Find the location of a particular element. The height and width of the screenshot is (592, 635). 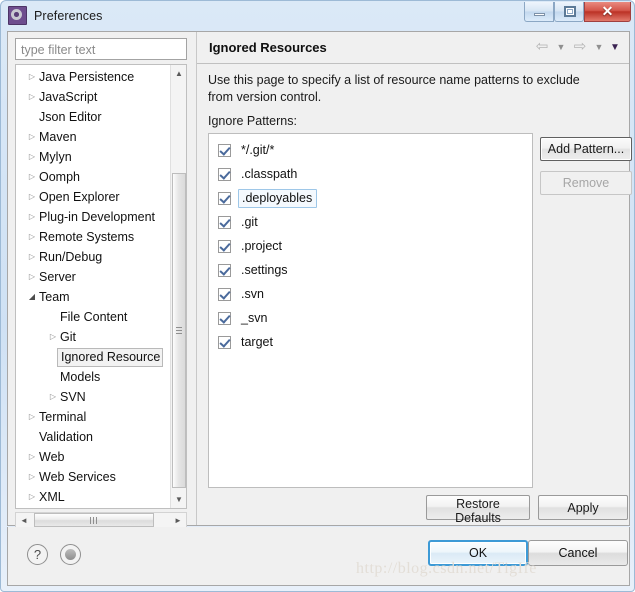

pattern-row: .svn is located at coordinates (370, 294).